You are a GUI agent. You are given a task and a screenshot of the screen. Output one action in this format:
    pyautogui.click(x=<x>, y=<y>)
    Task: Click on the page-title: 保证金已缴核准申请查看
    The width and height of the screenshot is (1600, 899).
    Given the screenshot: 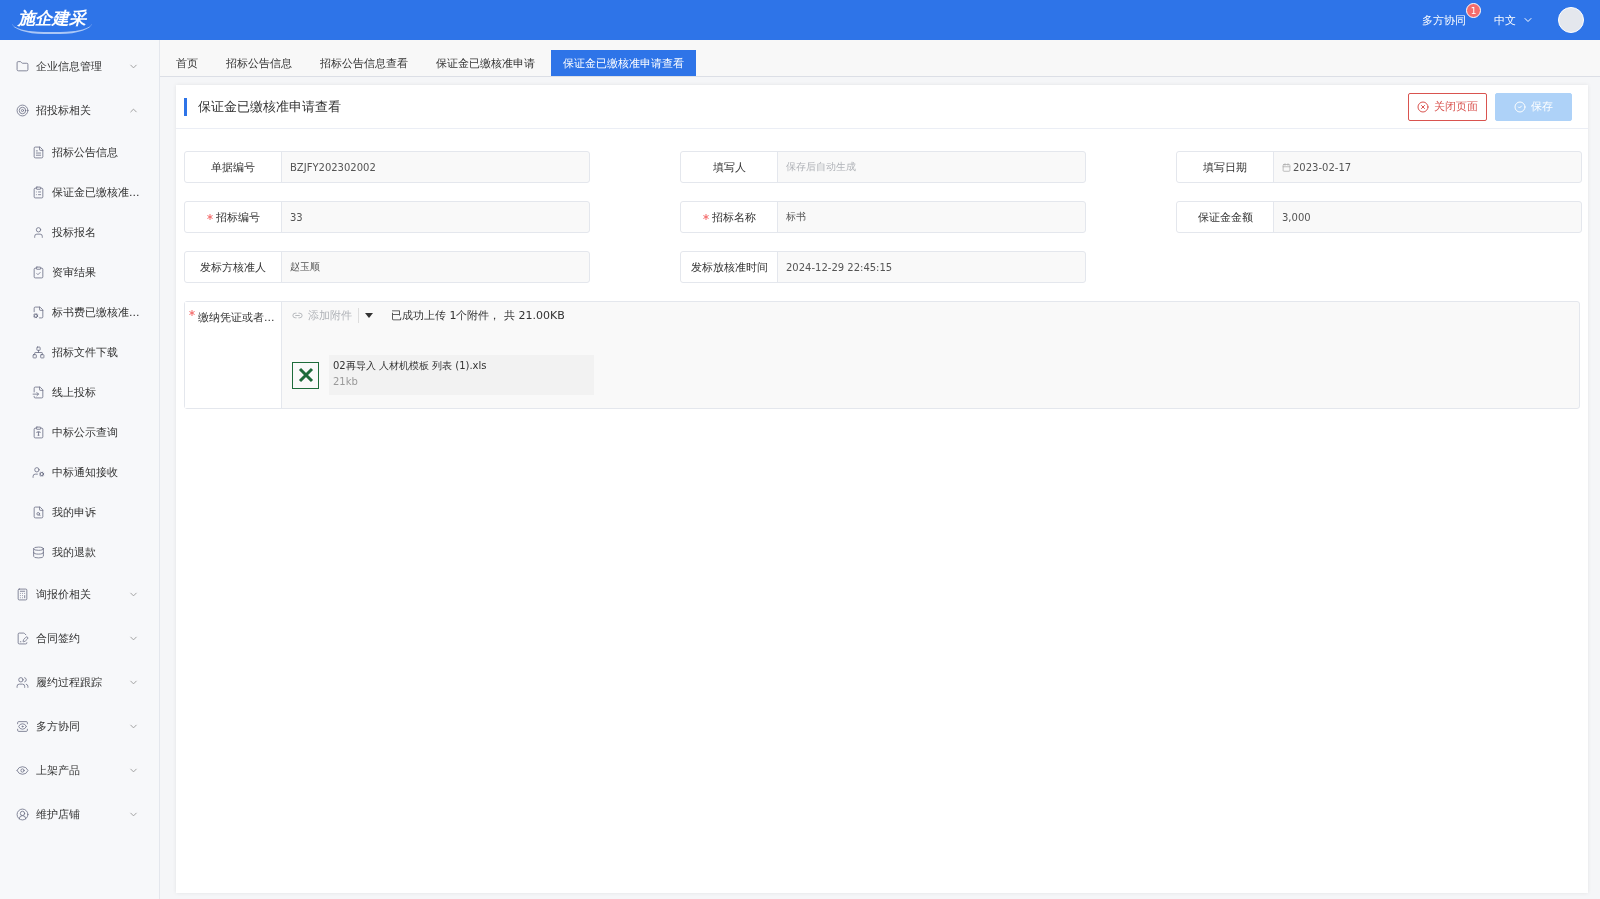 What is the action you would take?
    pyautogui.click(x=262, y=106)
    